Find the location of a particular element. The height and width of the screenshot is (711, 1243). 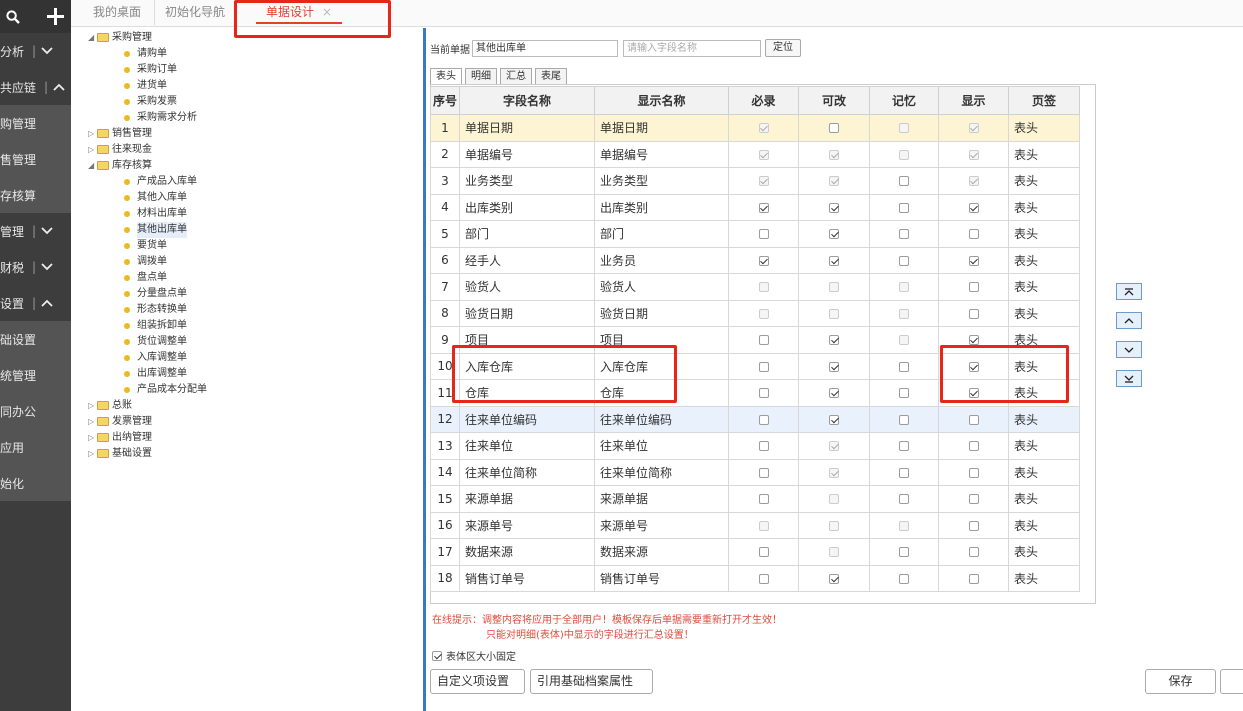

collapse-icon: ◢ is located at coordinates (92, 38).